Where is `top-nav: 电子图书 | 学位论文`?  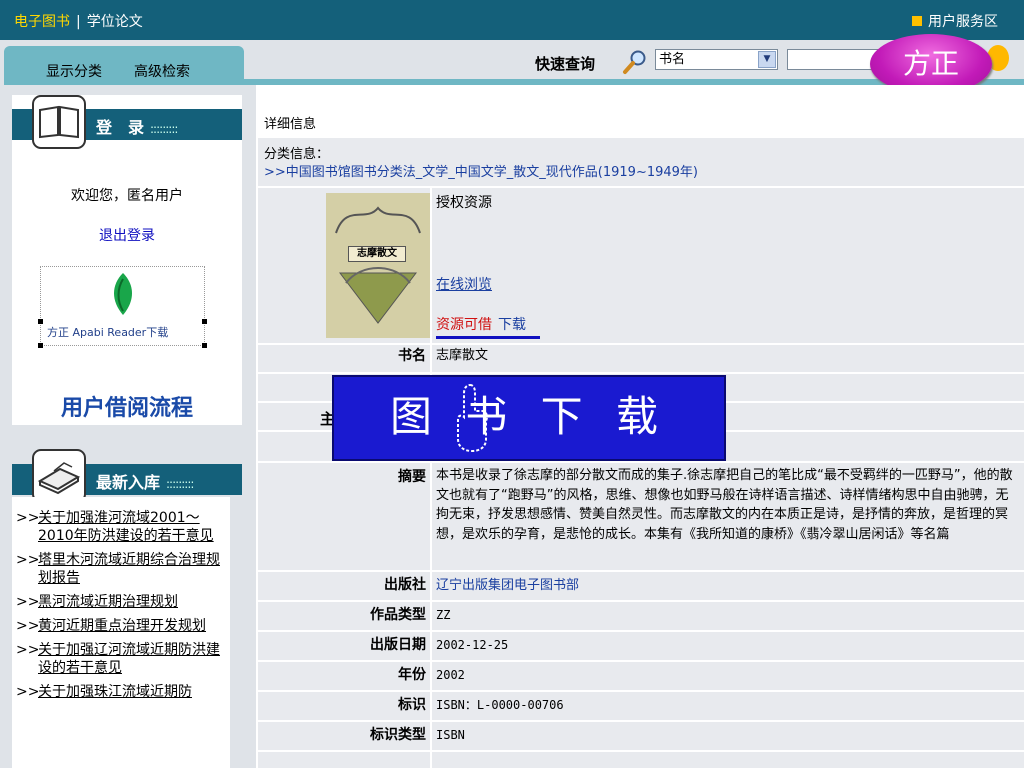
top-nav: 电子图书 | 学位论文 is located at coordinates (78, 21).